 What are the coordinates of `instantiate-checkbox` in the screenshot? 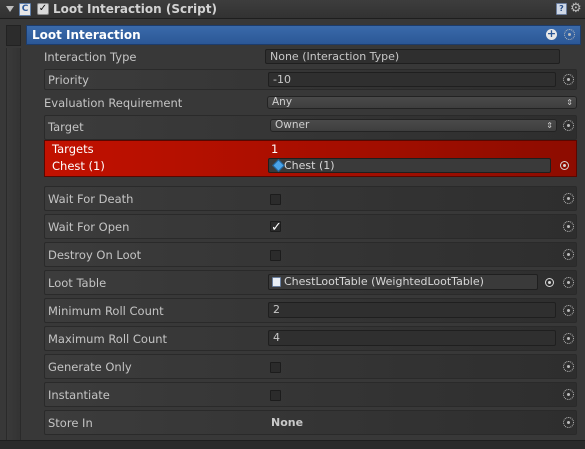 It's located at (275, 395).